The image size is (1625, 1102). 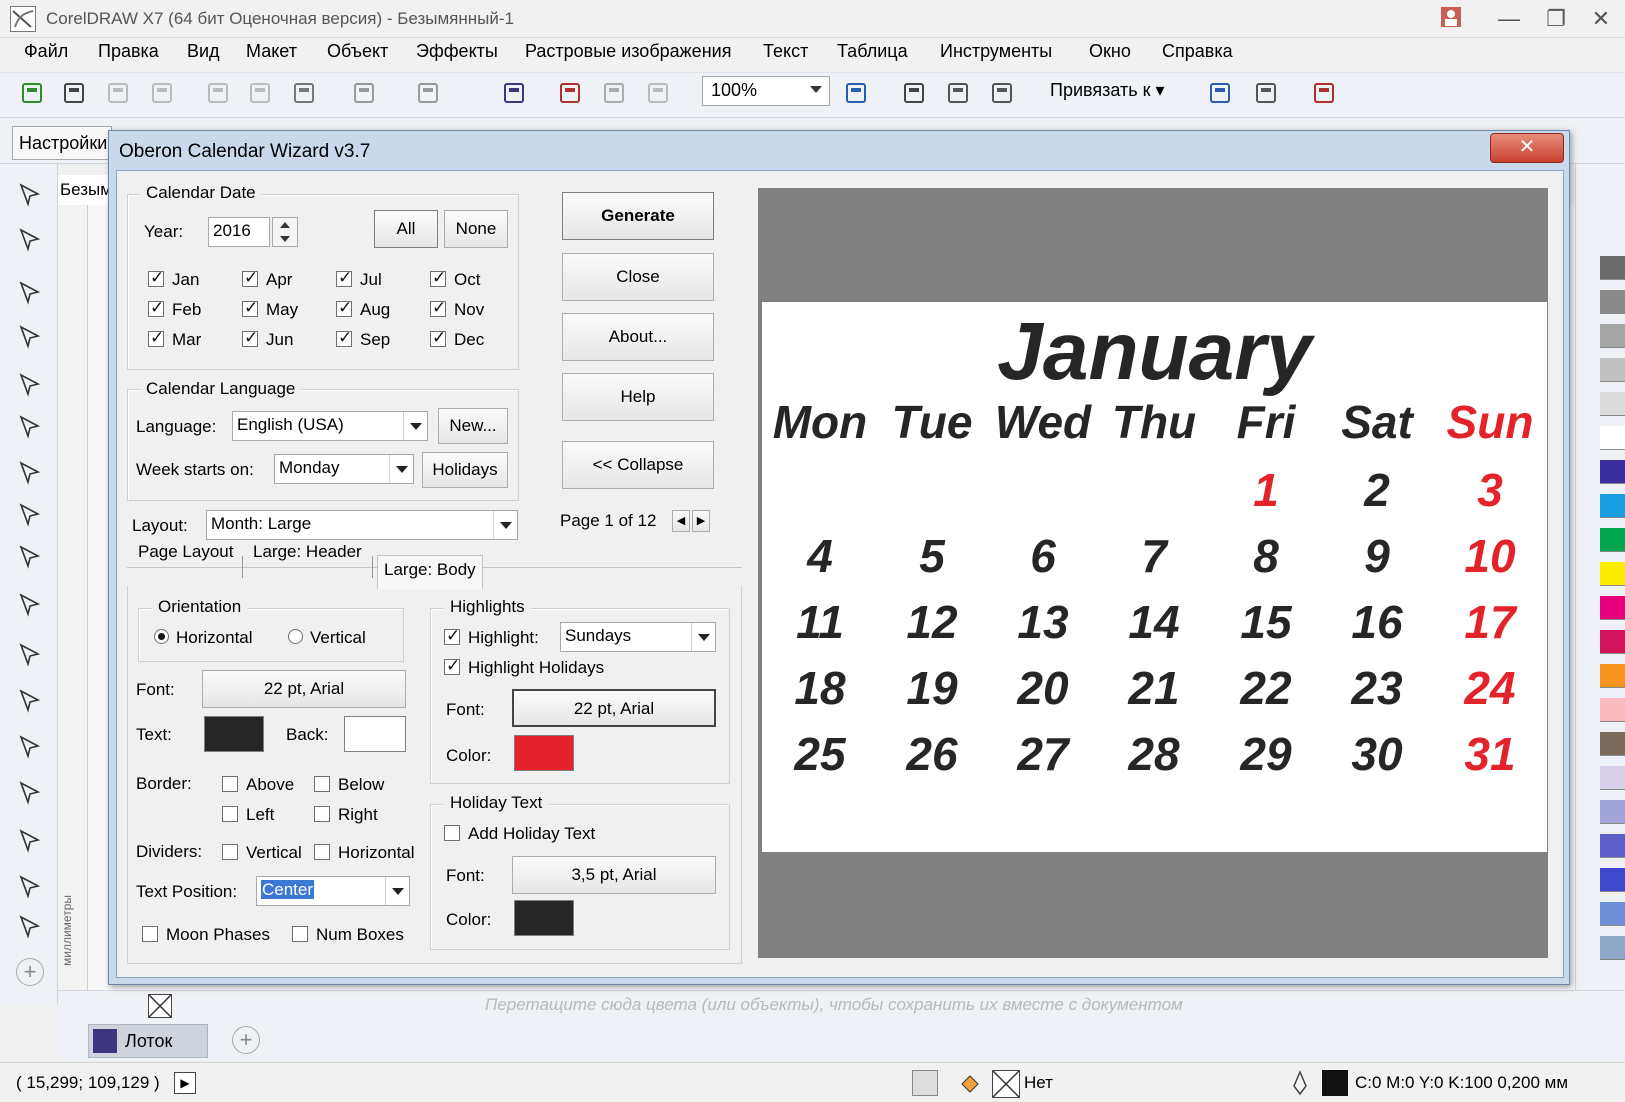 What do you see at coordinates (1601, 19) in the screenshot?
I see `close-window-button: ✕` at bounding box center [1601, 19].